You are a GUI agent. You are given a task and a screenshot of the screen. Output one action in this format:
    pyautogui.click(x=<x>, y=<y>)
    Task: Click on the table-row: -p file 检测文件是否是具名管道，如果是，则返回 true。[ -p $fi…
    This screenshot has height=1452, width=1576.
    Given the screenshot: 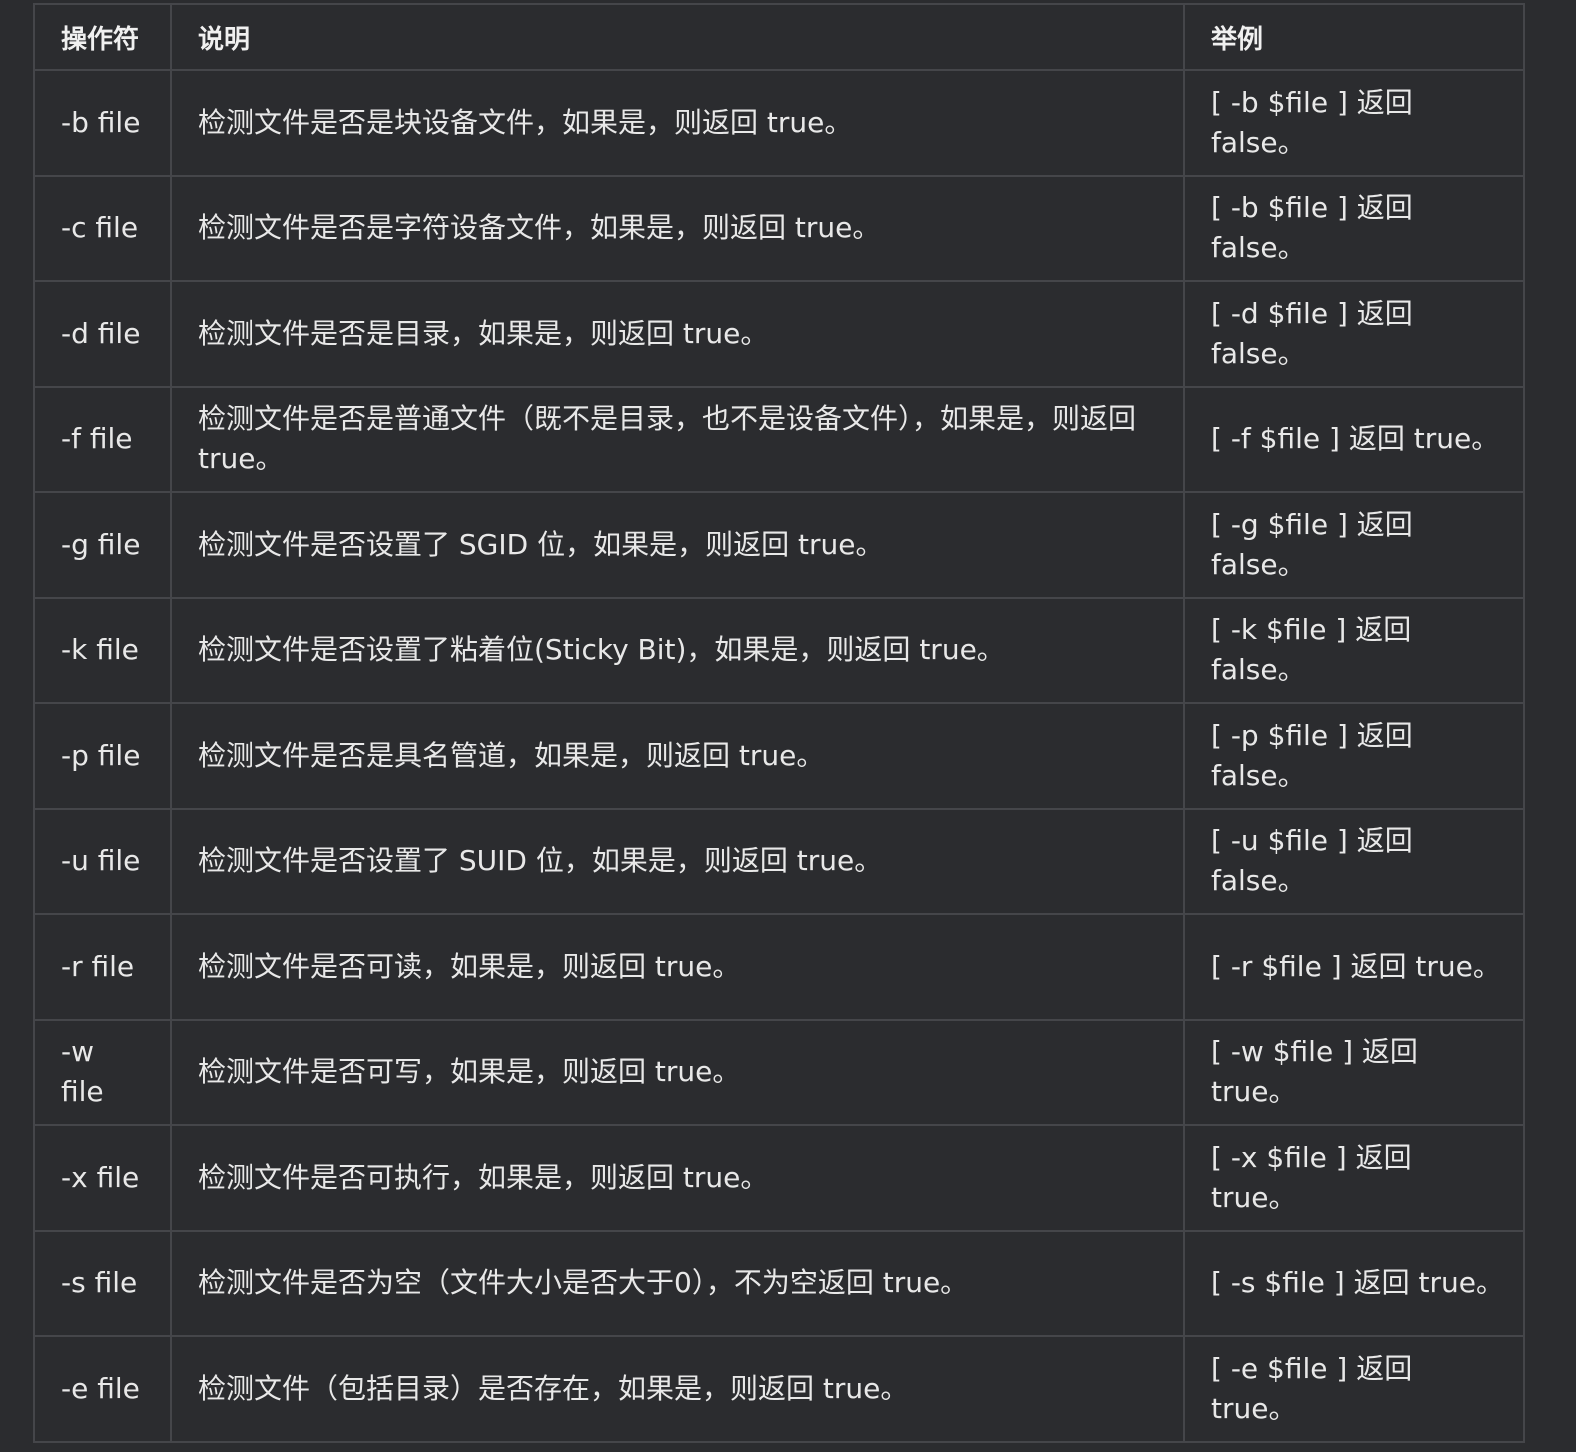 What is the action you would take?
    pyautogui.click(x=779, y=756)
    